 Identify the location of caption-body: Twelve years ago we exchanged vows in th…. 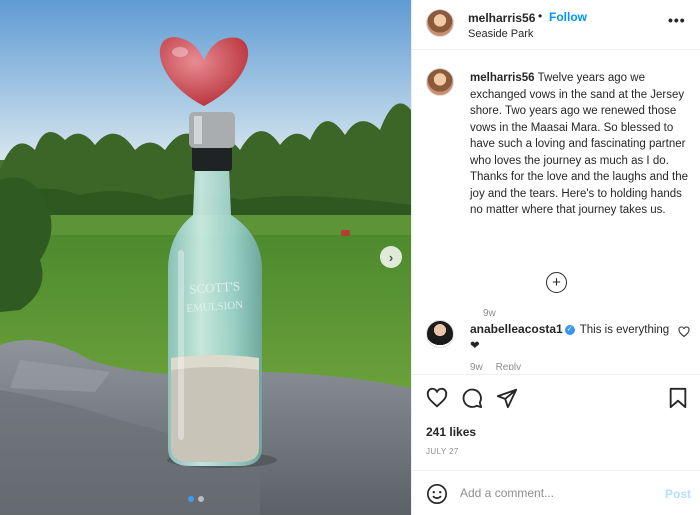
(579, 144).